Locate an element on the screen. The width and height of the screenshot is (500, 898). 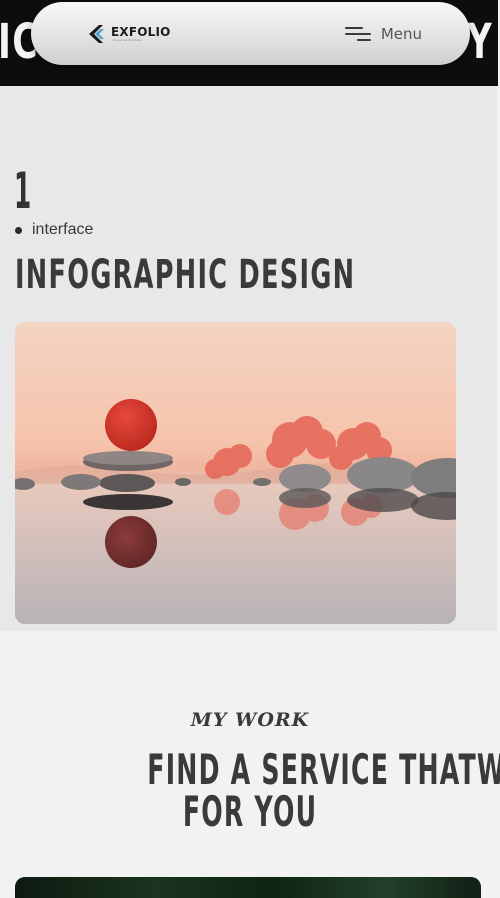
section-heading-line-2: FOR YOU is located at coordinates (250, 811).